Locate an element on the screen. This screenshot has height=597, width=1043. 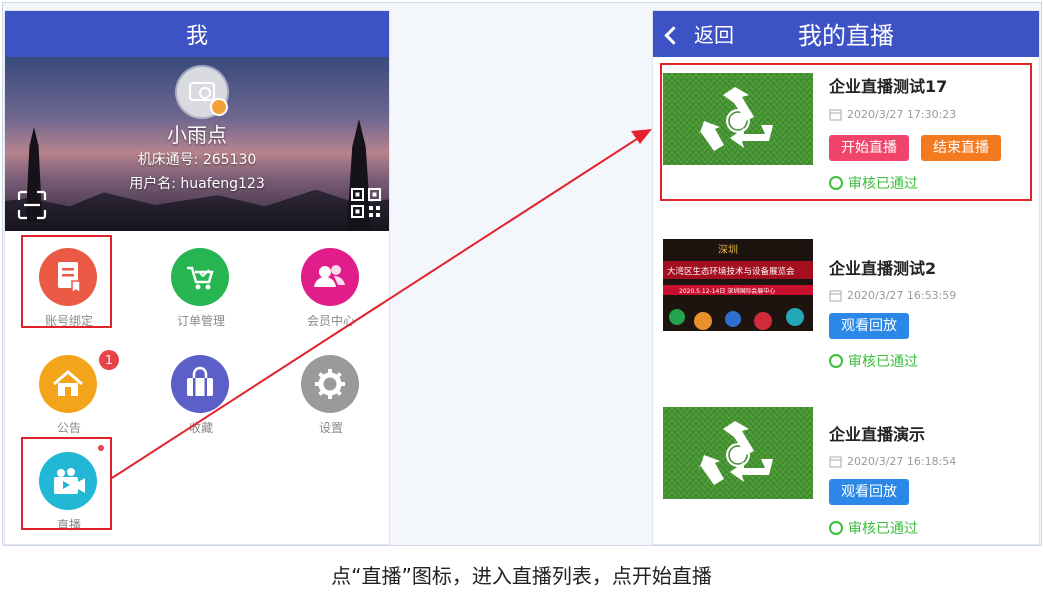
back-button: 返回 is located at coordinates (699, 33).